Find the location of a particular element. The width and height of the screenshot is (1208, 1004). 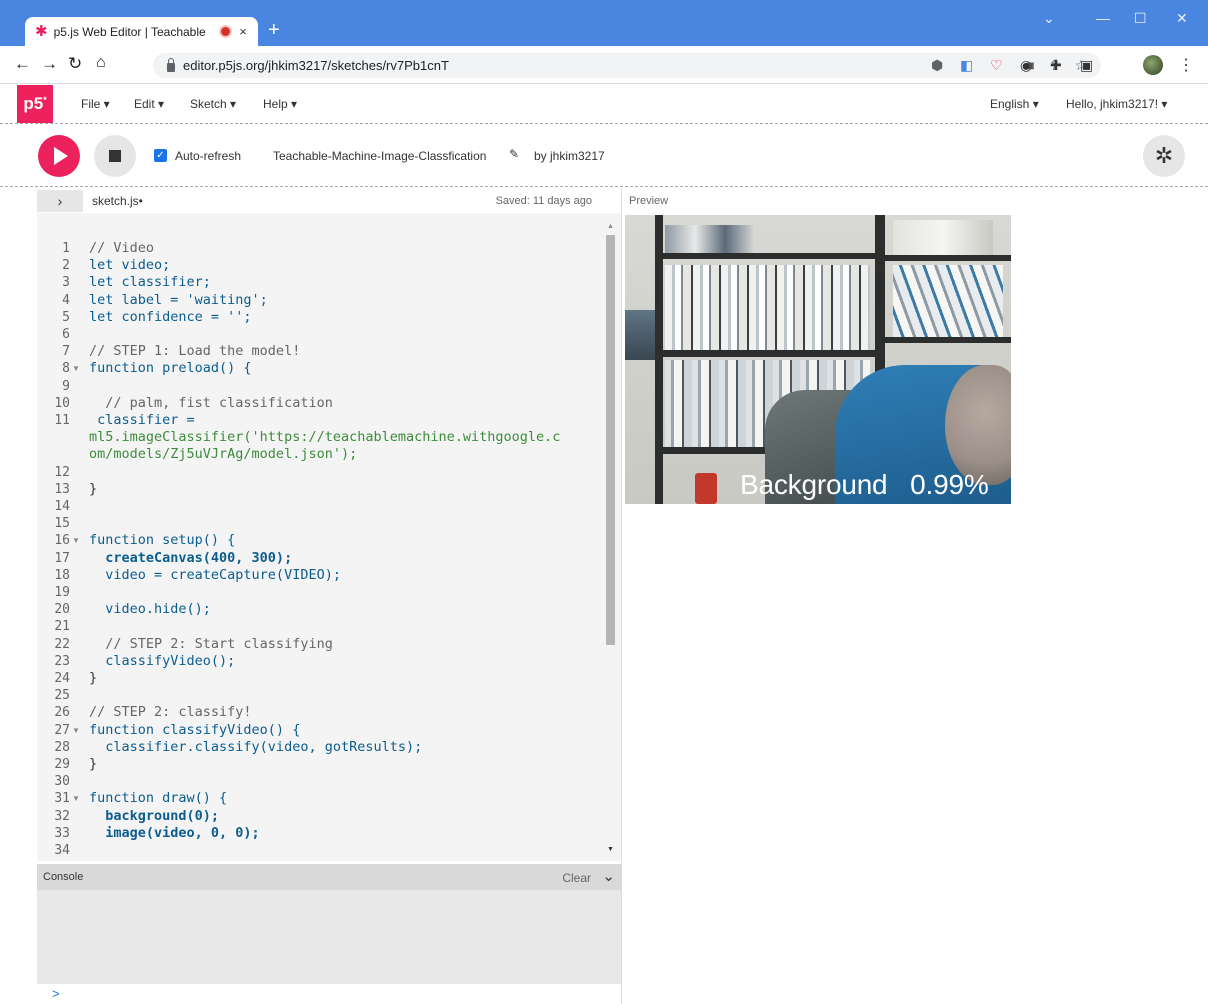

code-line: // STEP 2: Start classifying is located at coordinates (349, 644).